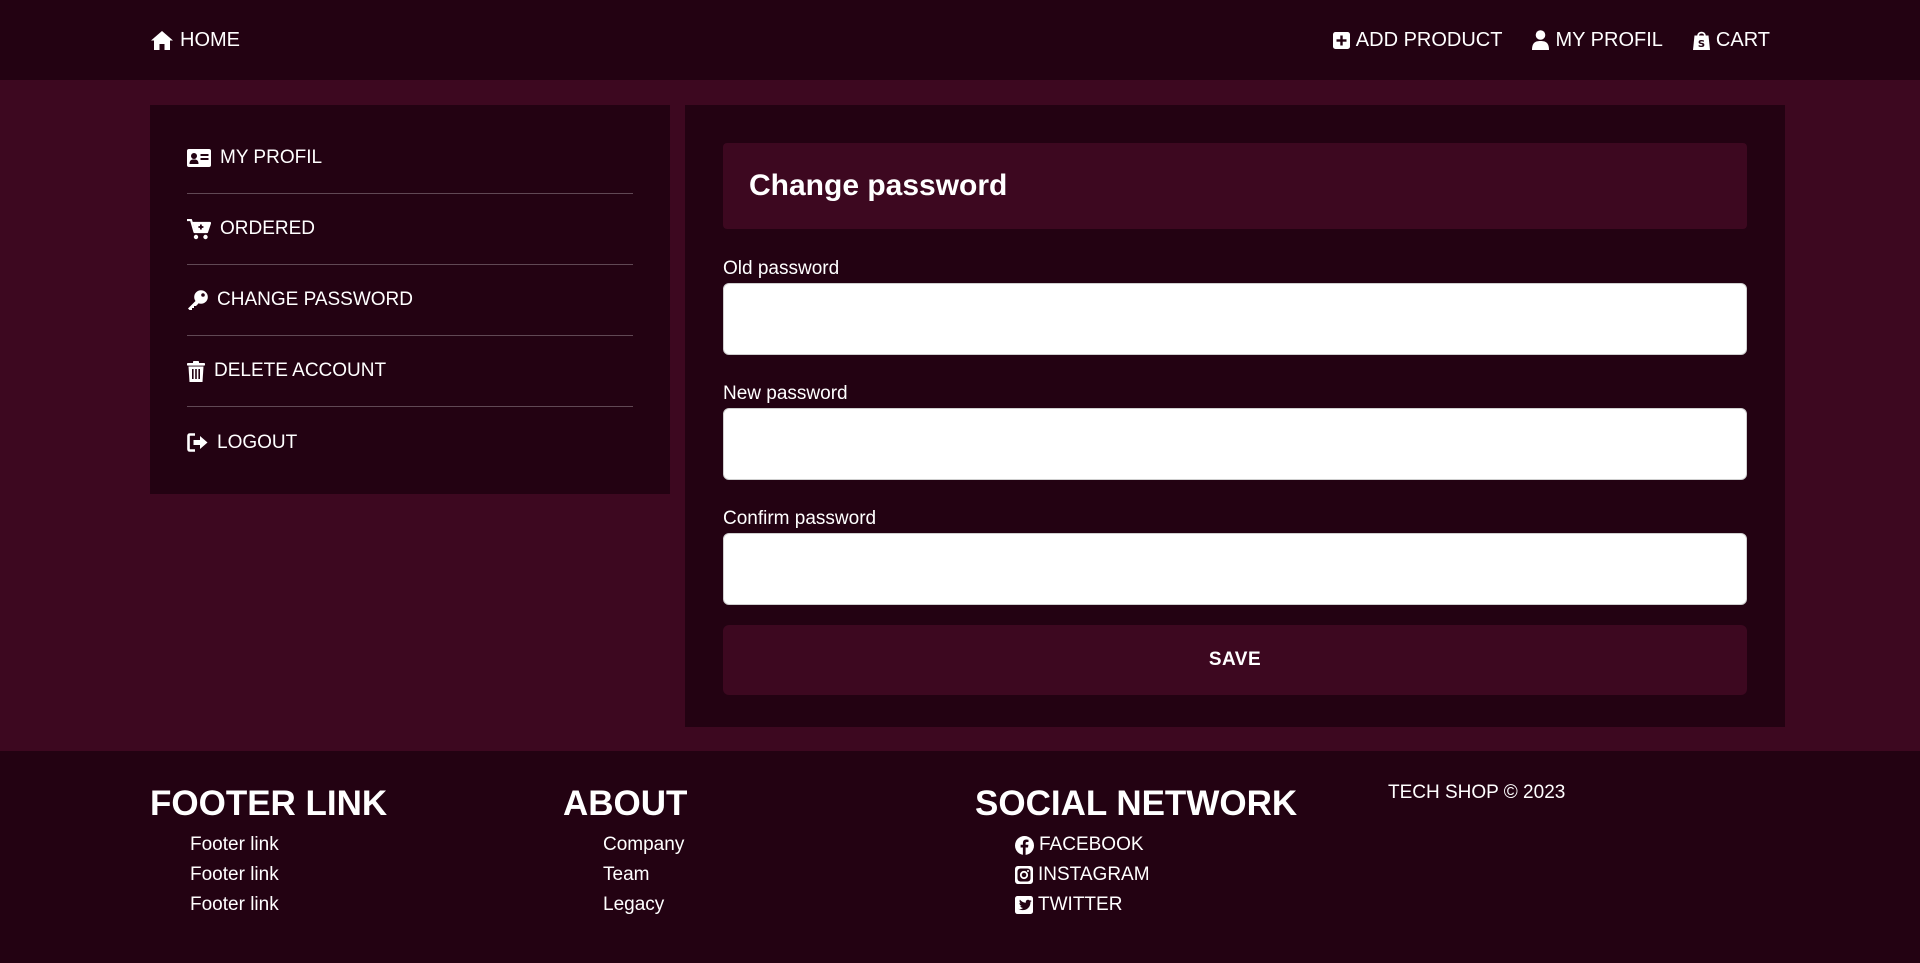  I want to click on footer-about-list: Company Team Legacy, so click(625, 875).